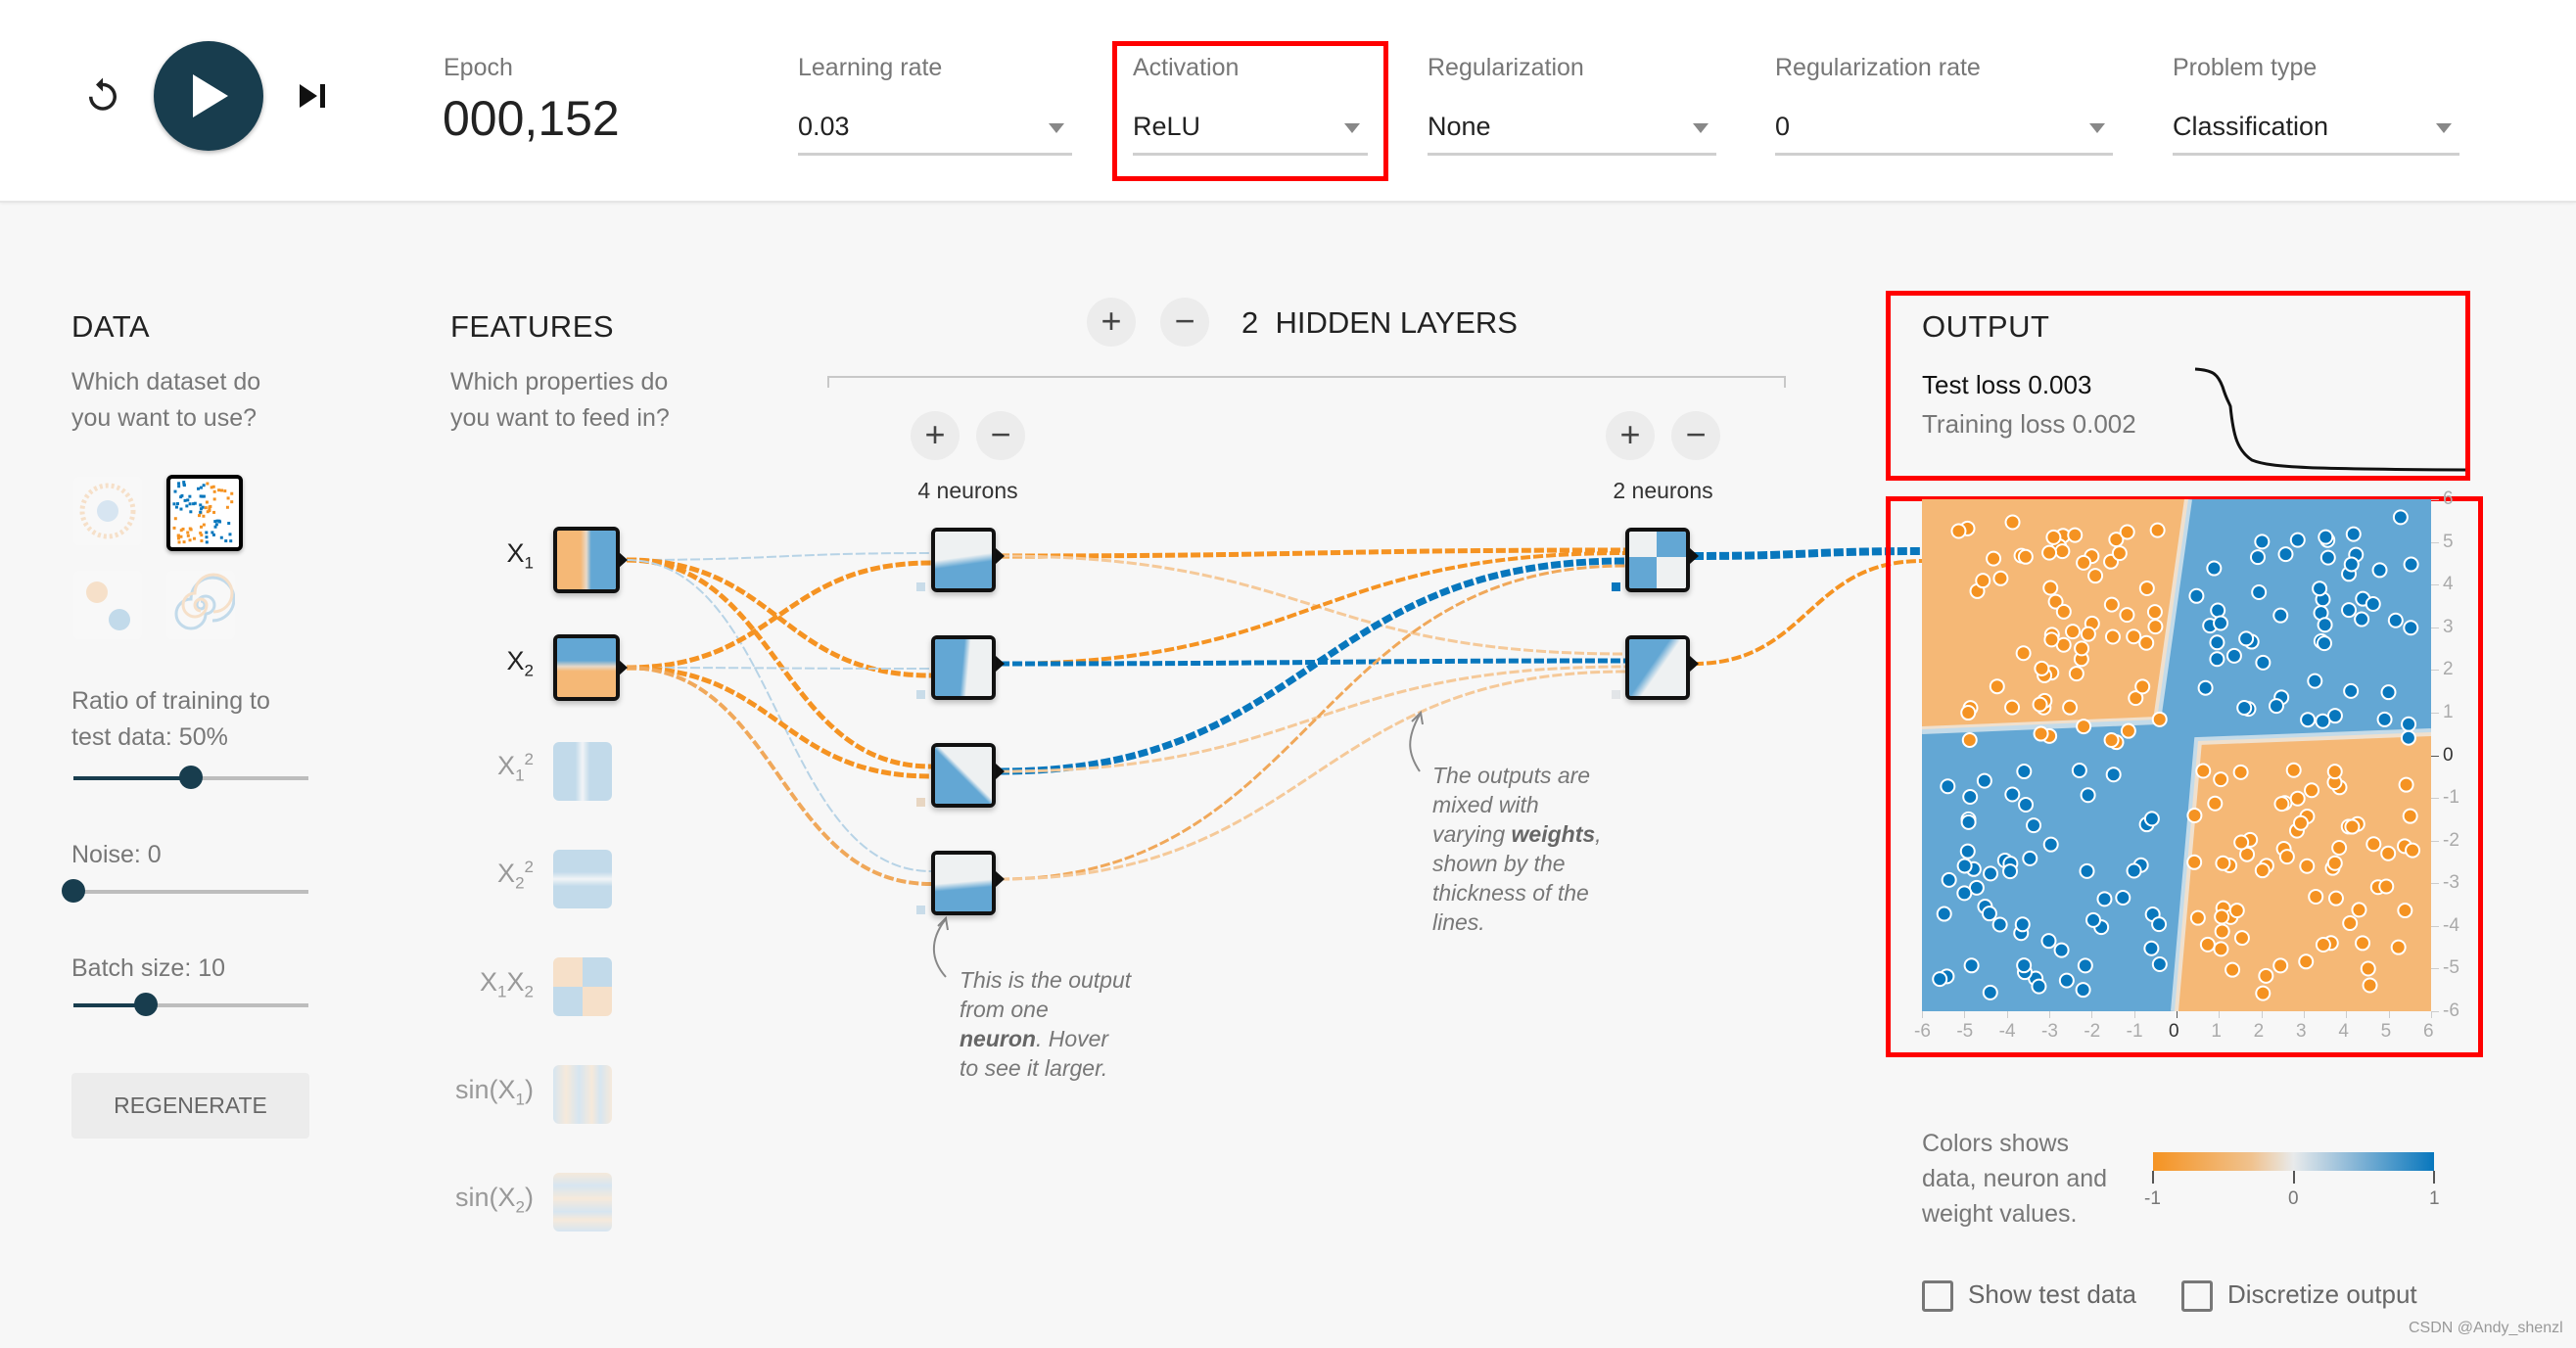 This screenshot has width=2576, height=1348. What do you see at coordinates (530, 1090) in the screenshot?
I see `feature-label-text: )` at bounding box center [530, 1090].